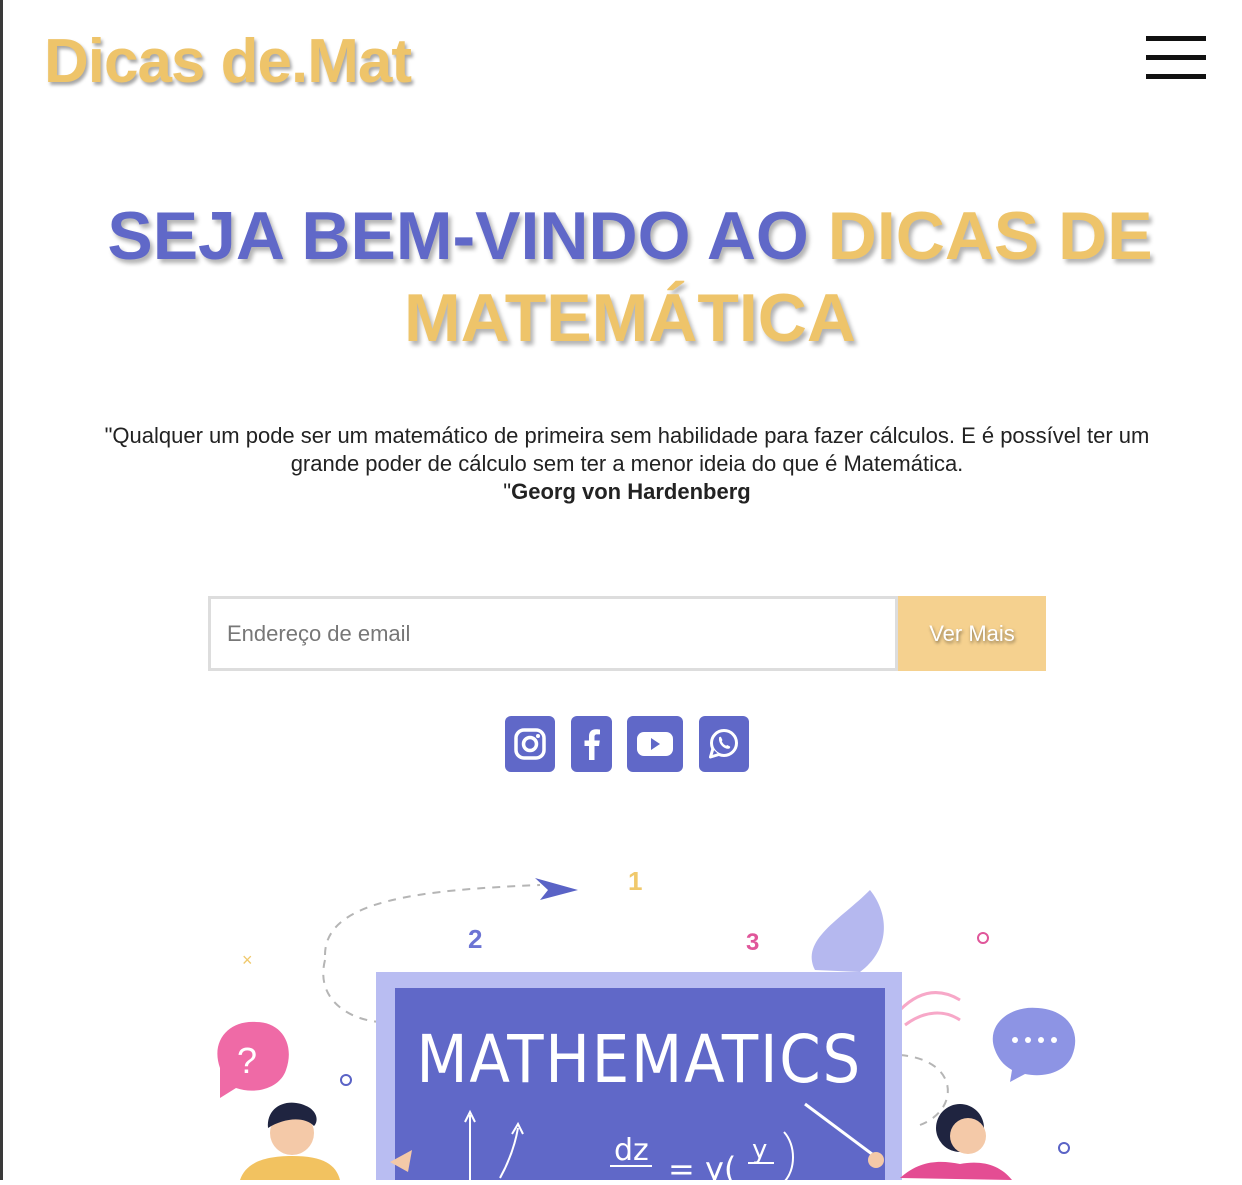 This screenshot has height=1185, width=1242. What do you see at coordinates (1, 590) in the screenshot?
I see `window-edge` at bounding box center [1, 590].